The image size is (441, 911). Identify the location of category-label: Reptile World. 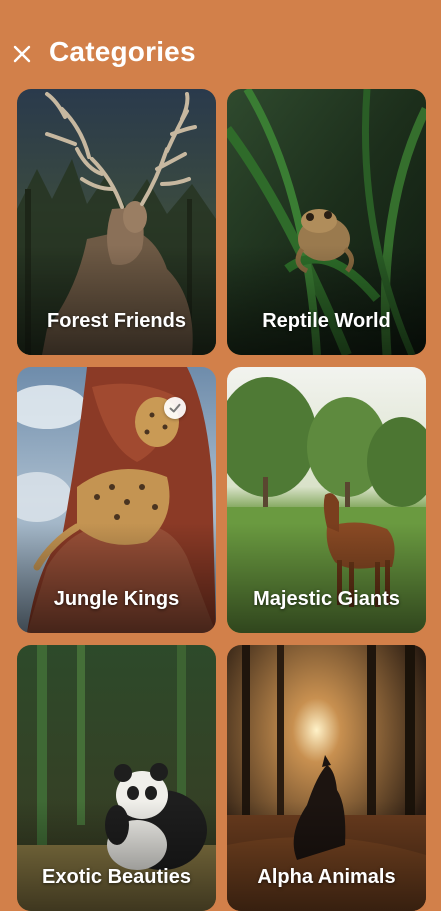
(326, 321).